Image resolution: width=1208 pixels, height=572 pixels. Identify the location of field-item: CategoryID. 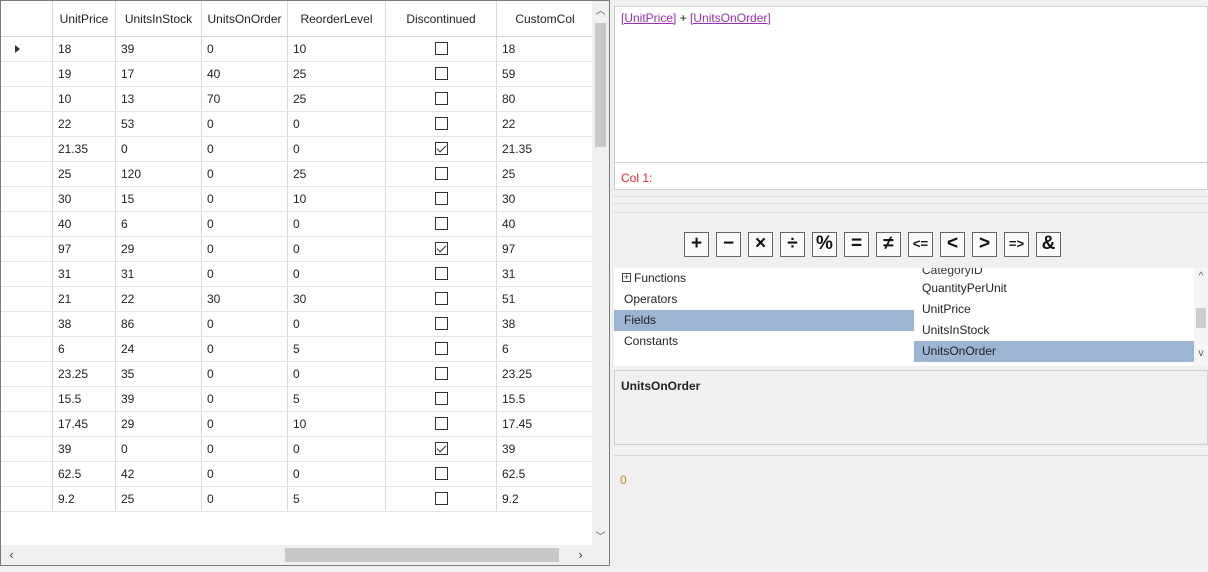
(1054, 273).